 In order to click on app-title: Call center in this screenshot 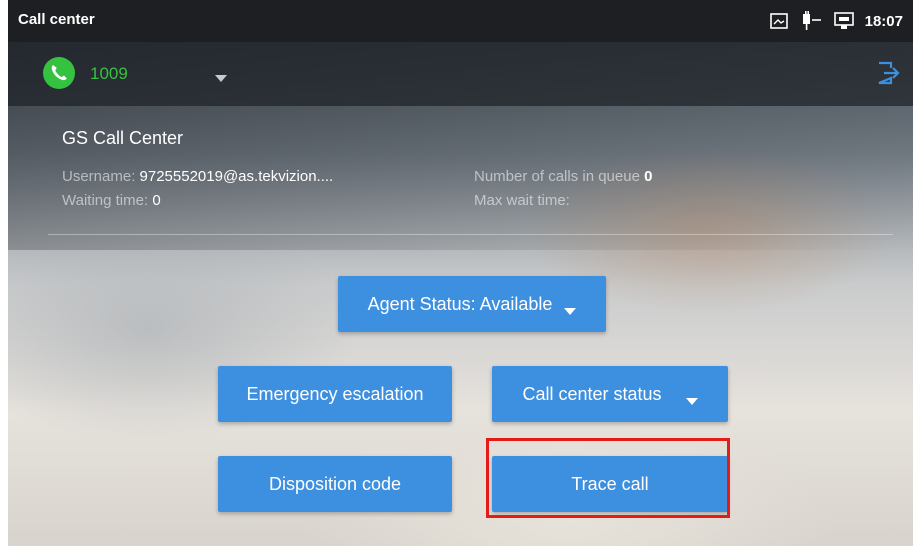, I will do `click(56, 19)`.